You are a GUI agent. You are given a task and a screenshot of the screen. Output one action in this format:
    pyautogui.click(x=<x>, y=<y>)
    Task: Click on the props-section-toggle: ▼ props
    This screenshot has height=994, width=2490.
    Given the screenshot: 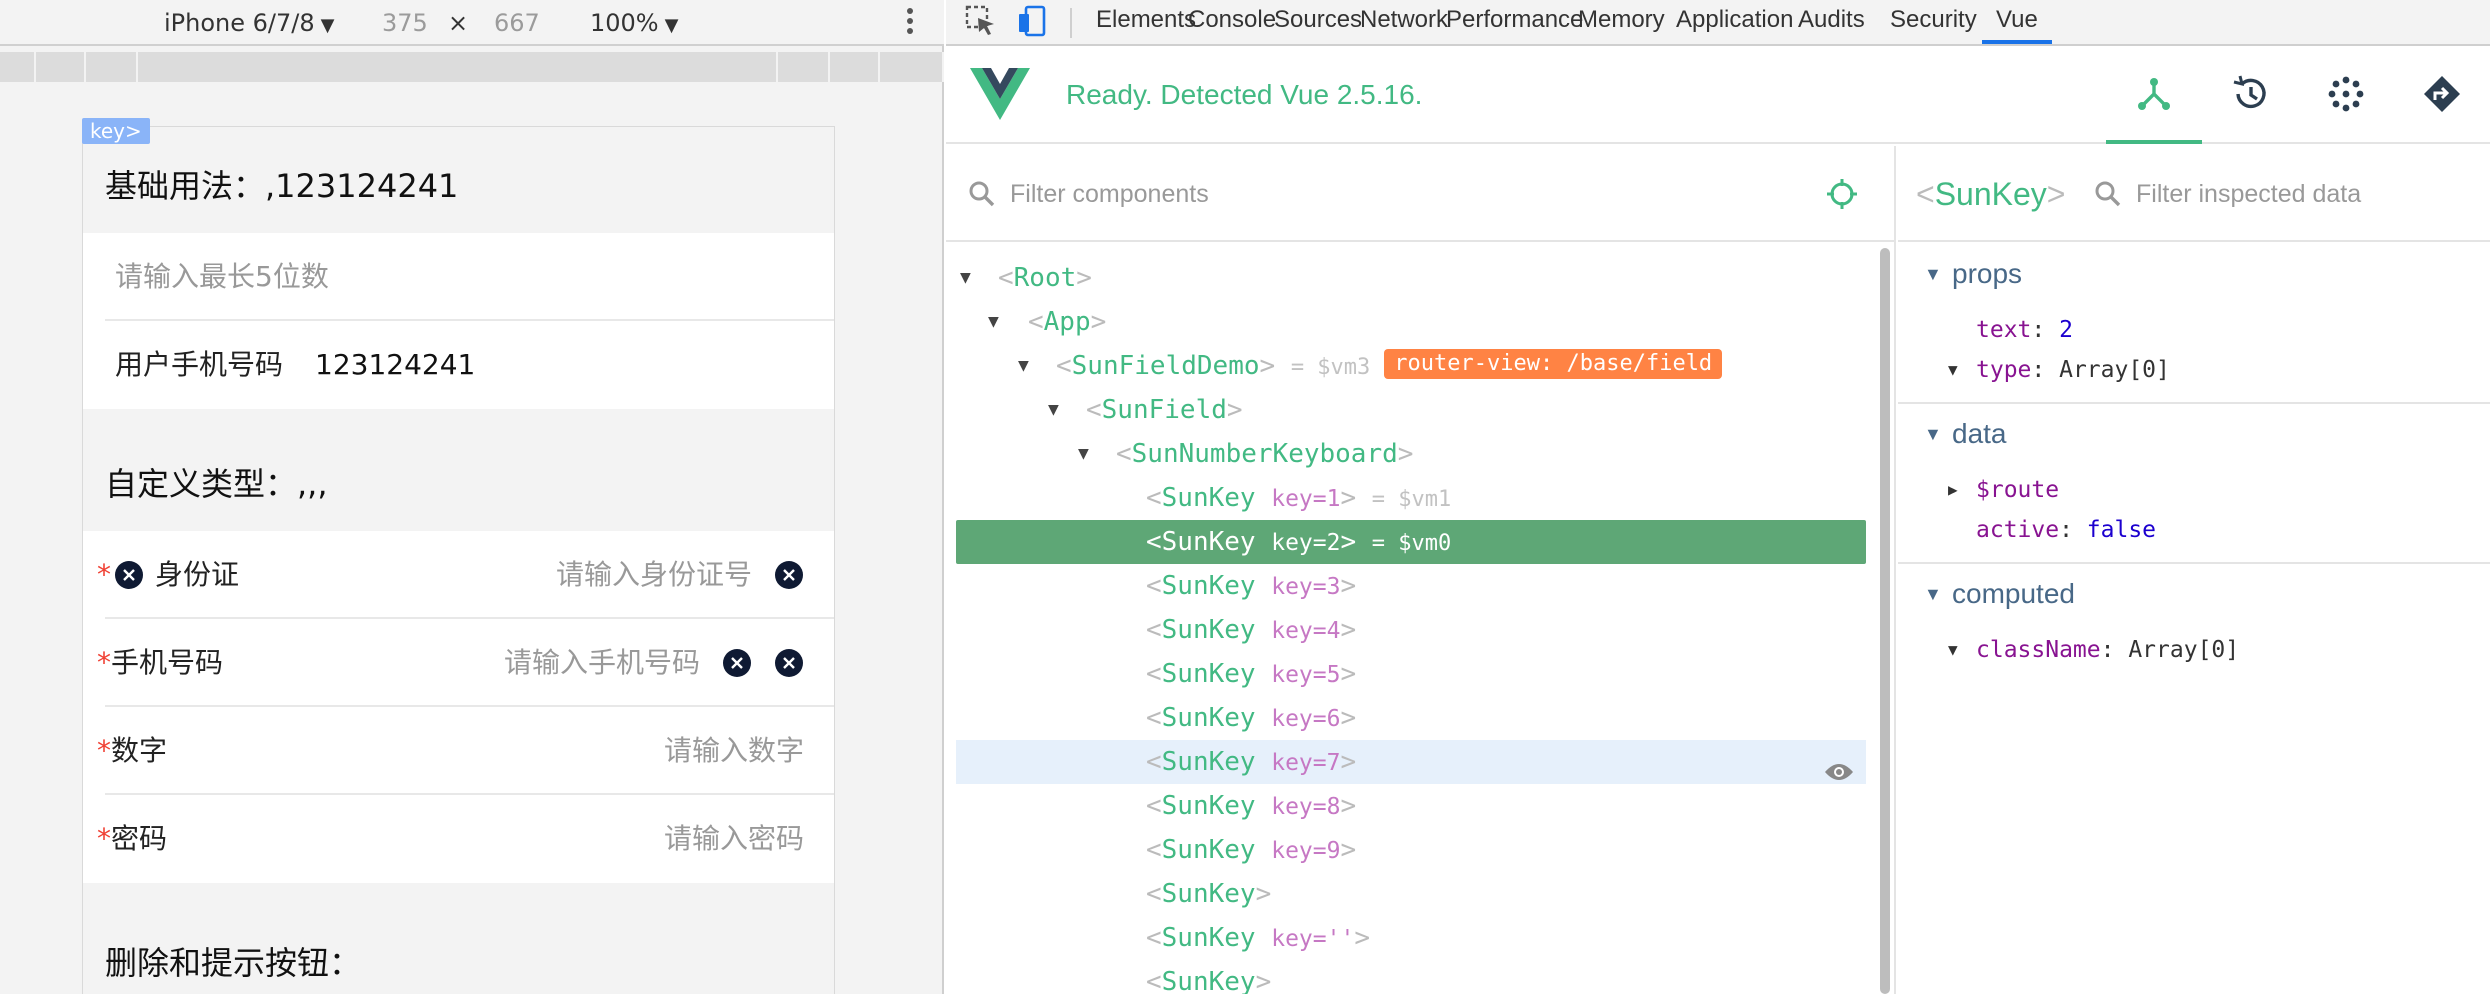 What is the action you would take?
    pyautogui.click(x=2194, y=274)
    